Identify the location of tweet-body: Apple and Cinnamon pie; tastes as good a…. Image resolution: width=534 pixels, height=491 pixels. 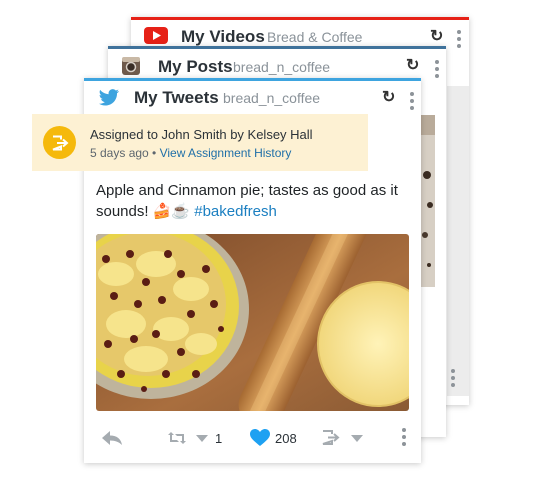
(253, 201).